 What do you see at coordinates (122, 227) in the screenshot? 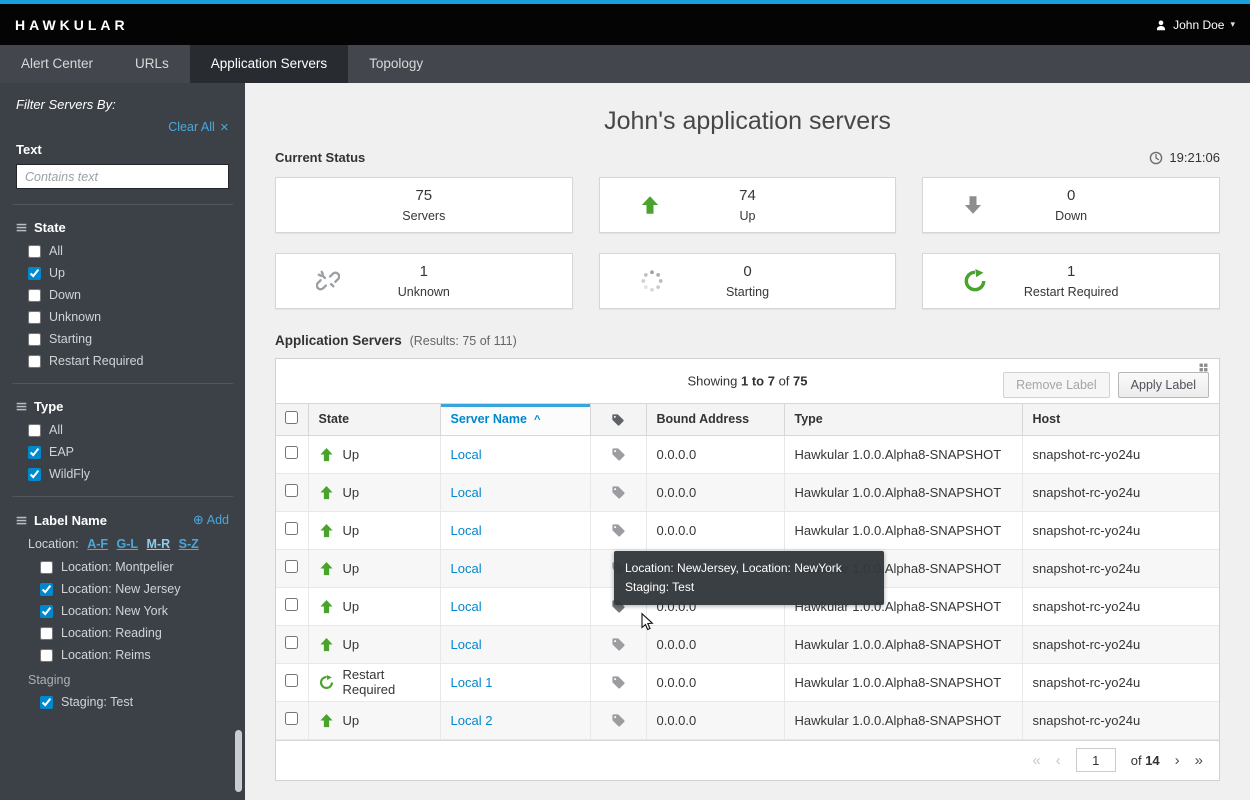
I see `state-section-header: State` at bounding box center [122, 227].